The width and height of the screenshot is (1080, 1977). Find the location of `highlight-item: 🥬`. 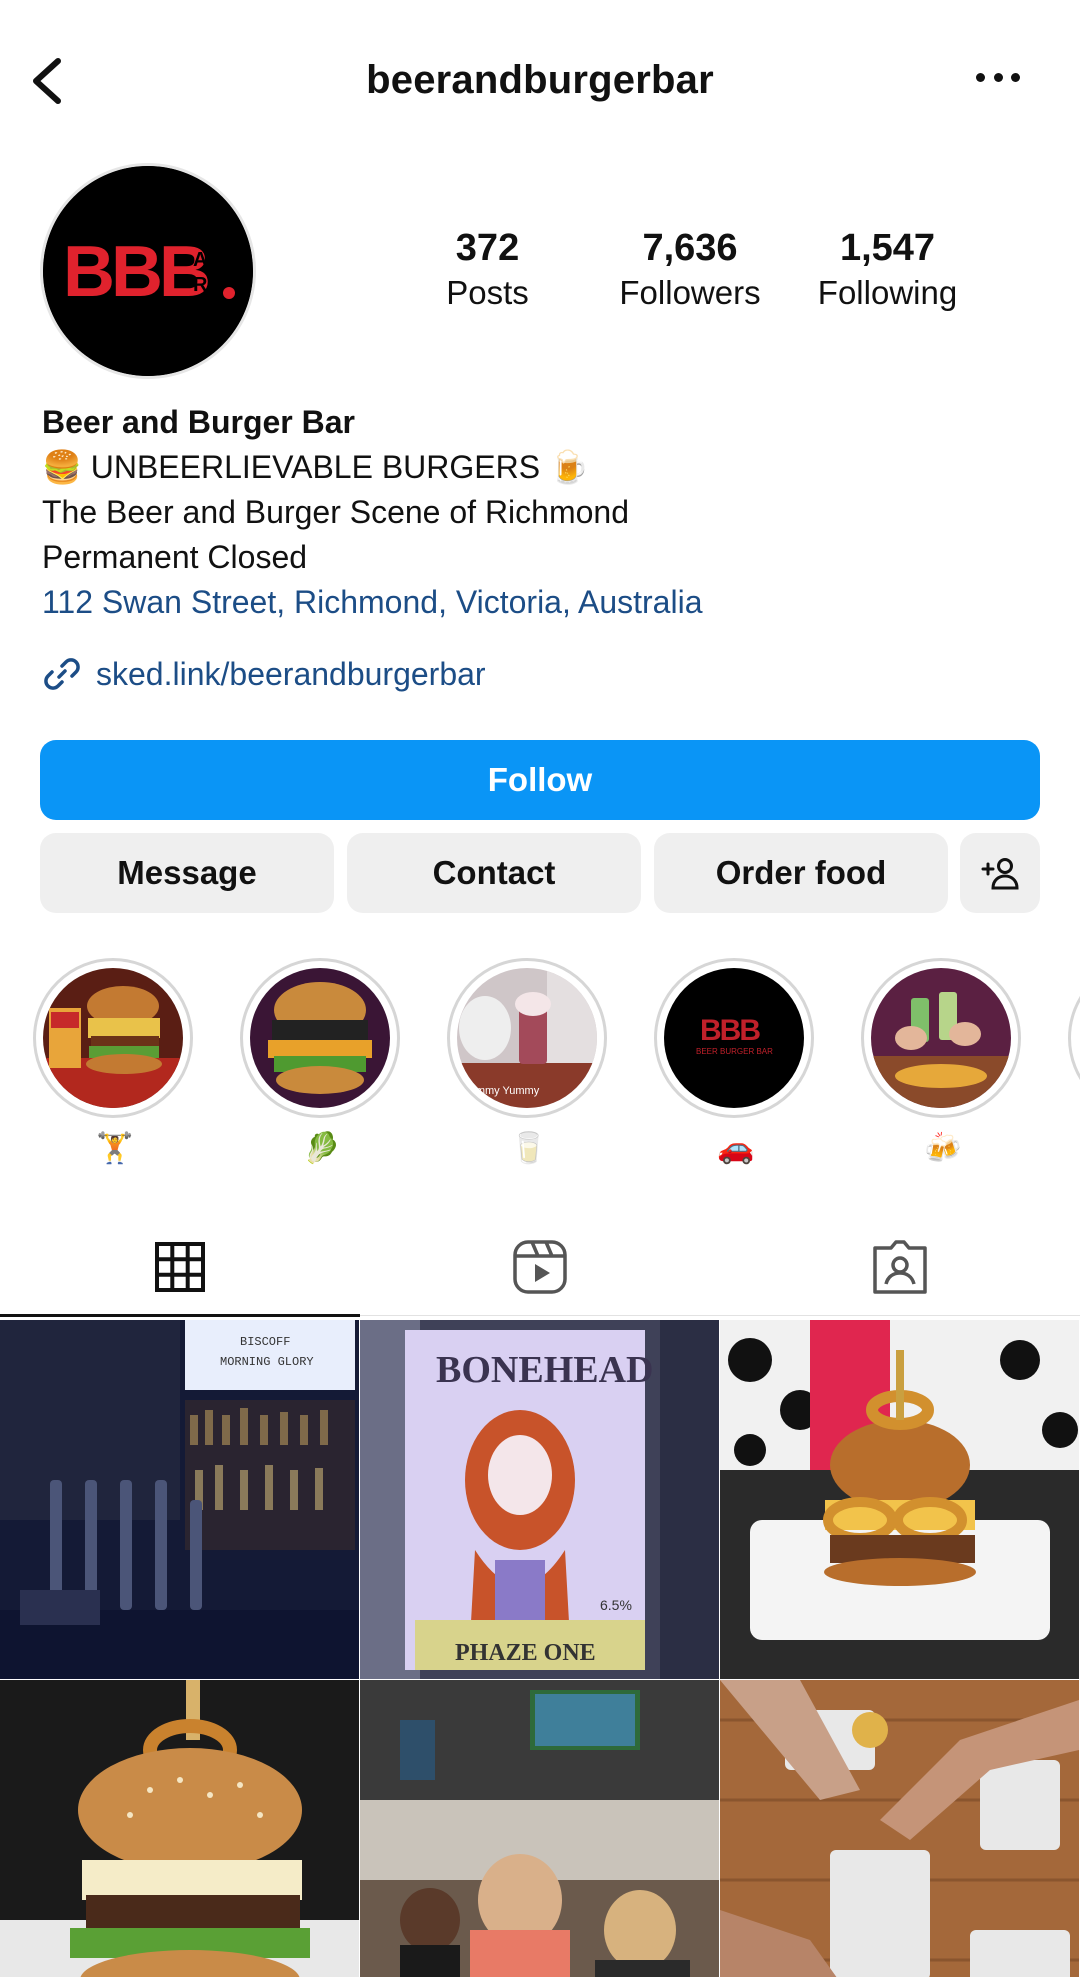

highlight-item: 🥬 is located at coordinates (322, 1063).